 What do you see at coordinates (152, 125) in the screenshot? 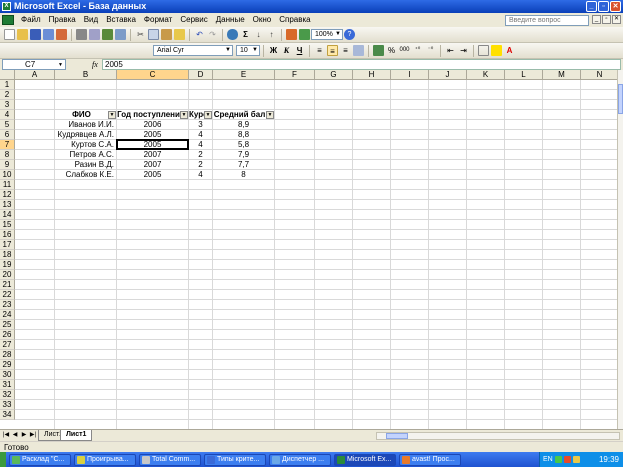
I see `cell-year: 2006` at bounding box center [152, 125].